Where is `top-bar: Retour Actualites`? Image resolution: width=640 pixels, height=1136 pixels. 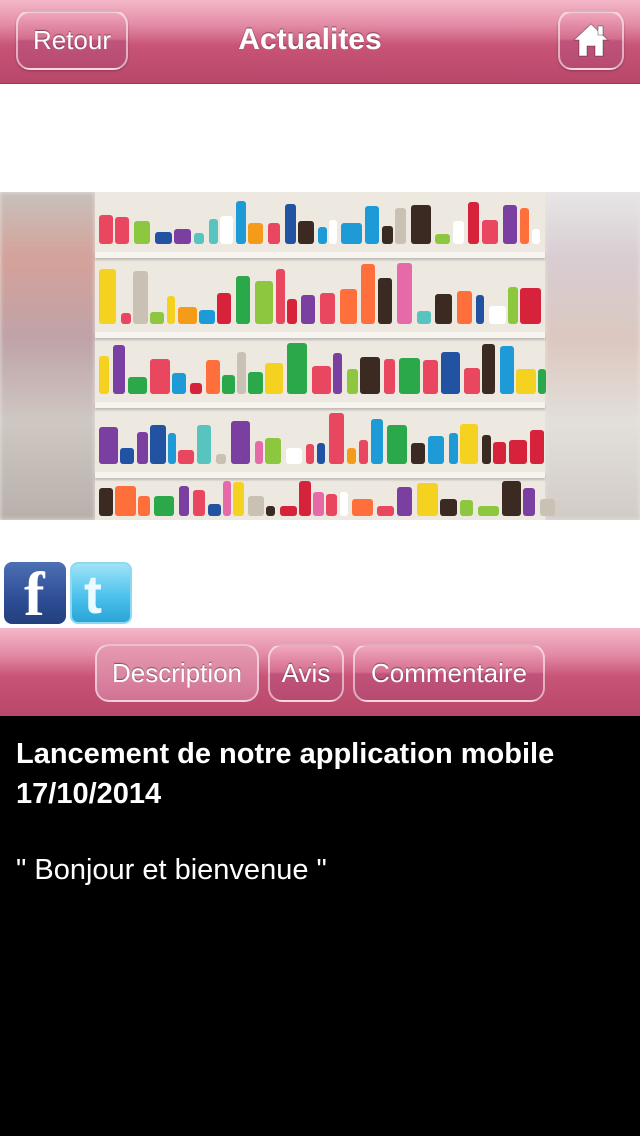 top-bar: Retour Actualites is located at coordinates (320, 42).